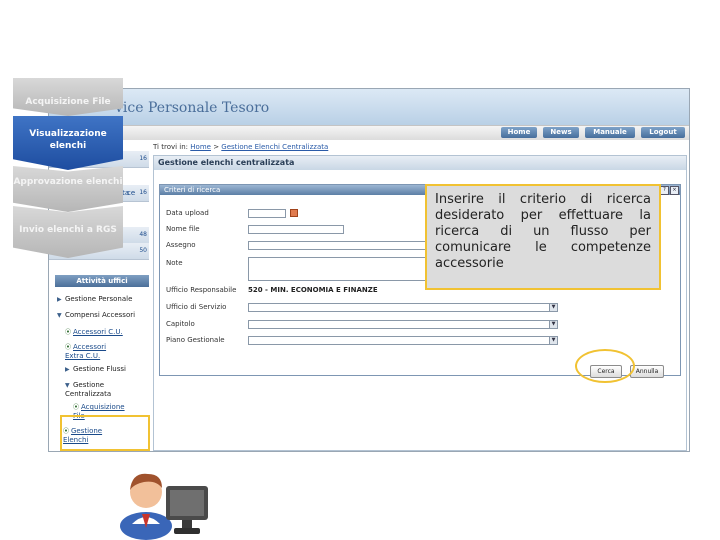 The width and height of the screenshot is (720, 540). Describe the element at coordinates (143, 250) in the screenshot. I see `menu-count: 50` at that location.